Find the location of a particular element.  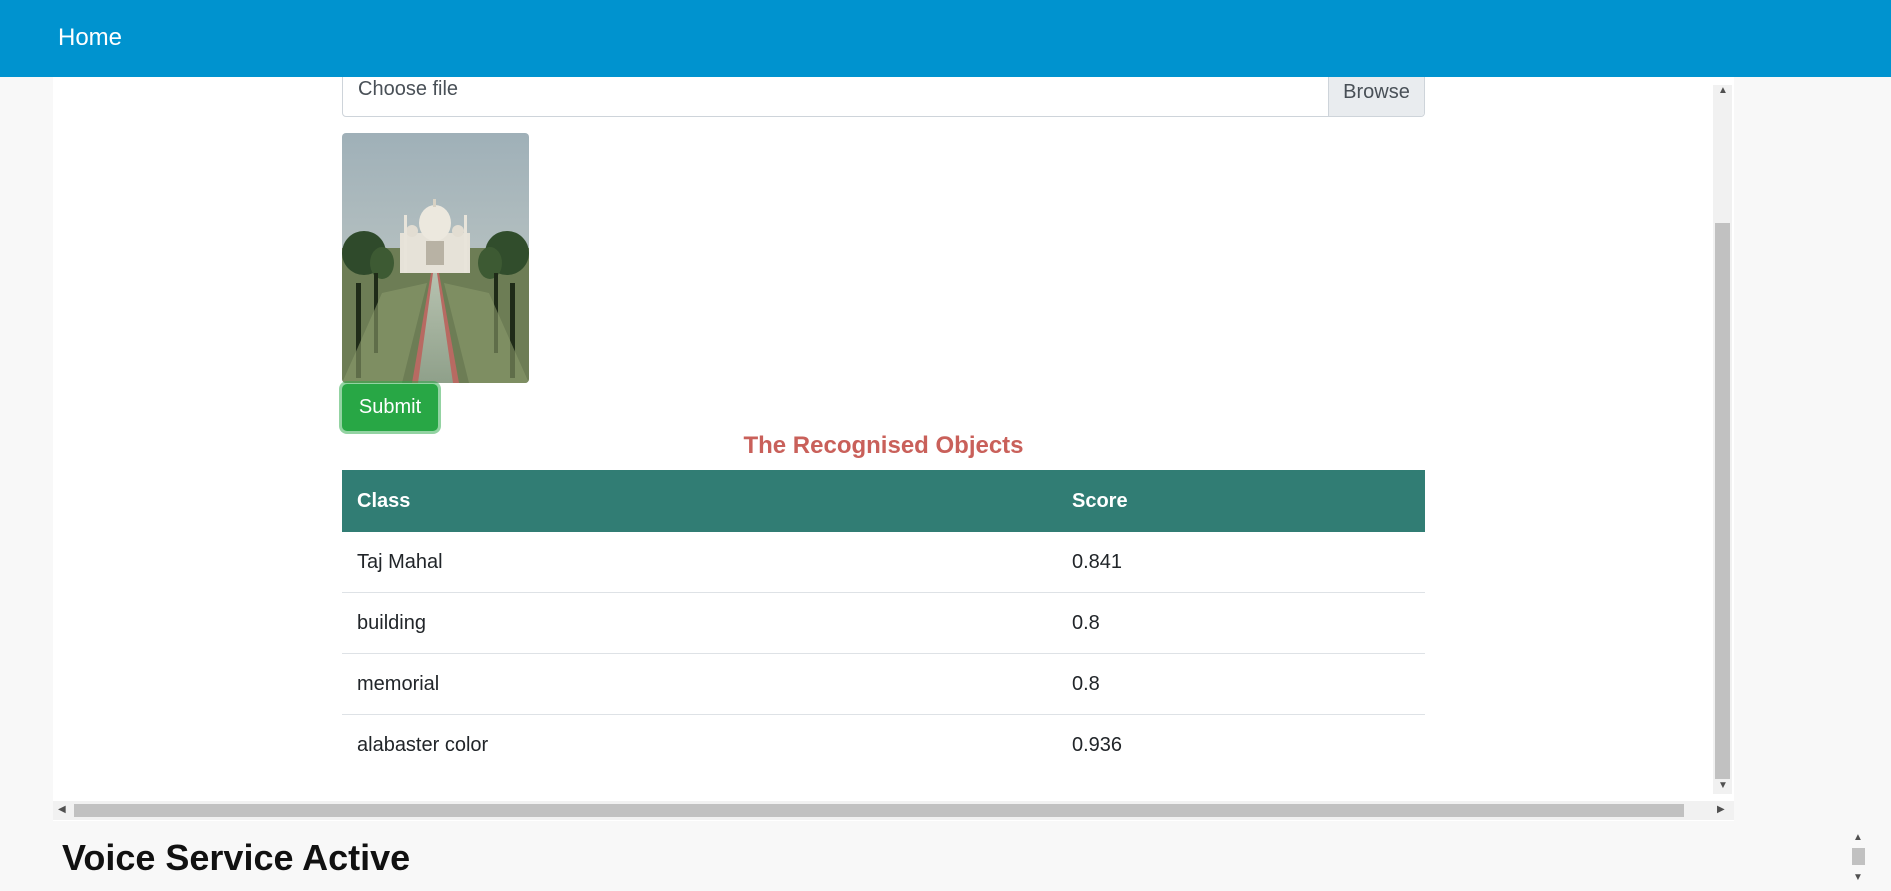

uploaded-image-preview is located at coordinates (435, 258).